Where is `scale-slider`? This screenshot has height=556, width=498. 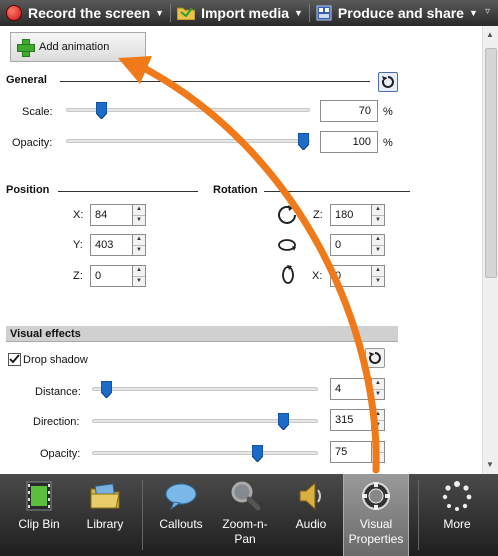 scale-slider is located at coordinates (188, 110).